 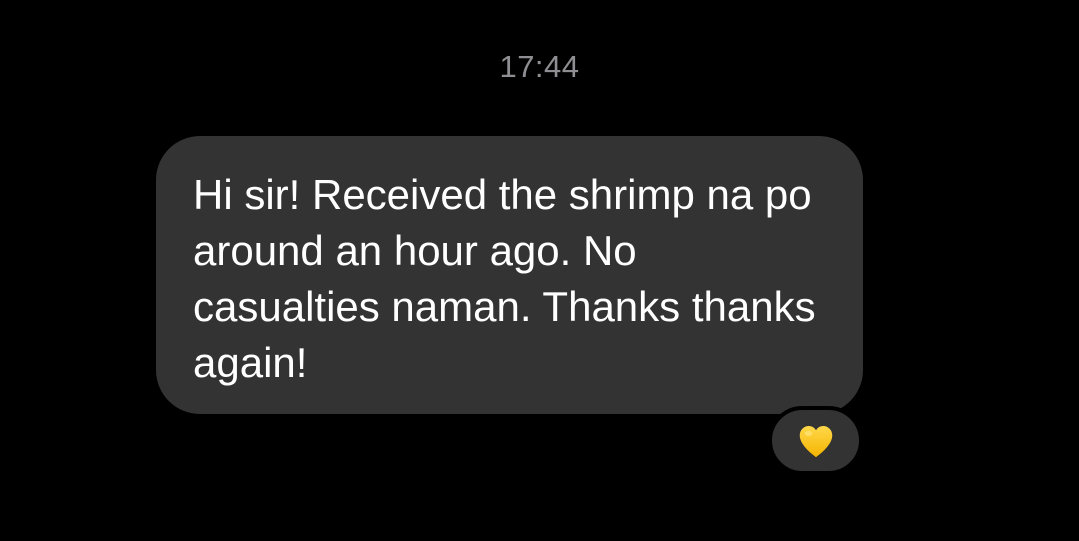 What do you see at coordinates (539, 66) in the screenshot?
I see `message-timestamp: 17:44` at bounding box center [539, 66].